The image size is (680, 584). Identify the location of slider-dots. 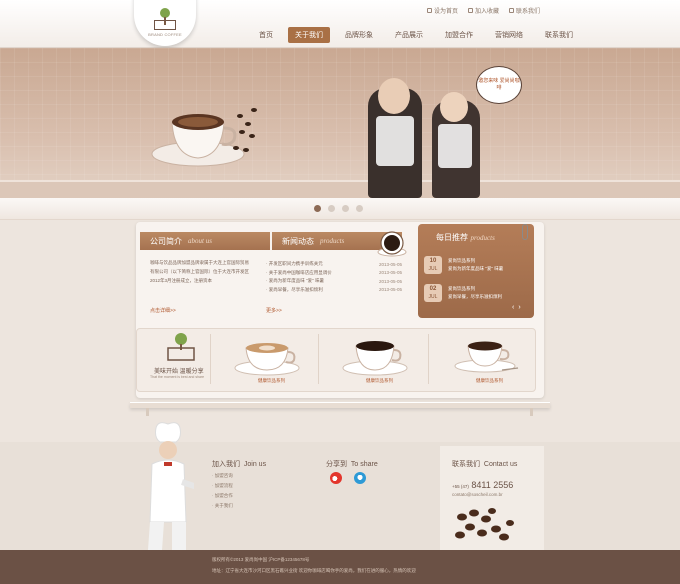
(338, 208).